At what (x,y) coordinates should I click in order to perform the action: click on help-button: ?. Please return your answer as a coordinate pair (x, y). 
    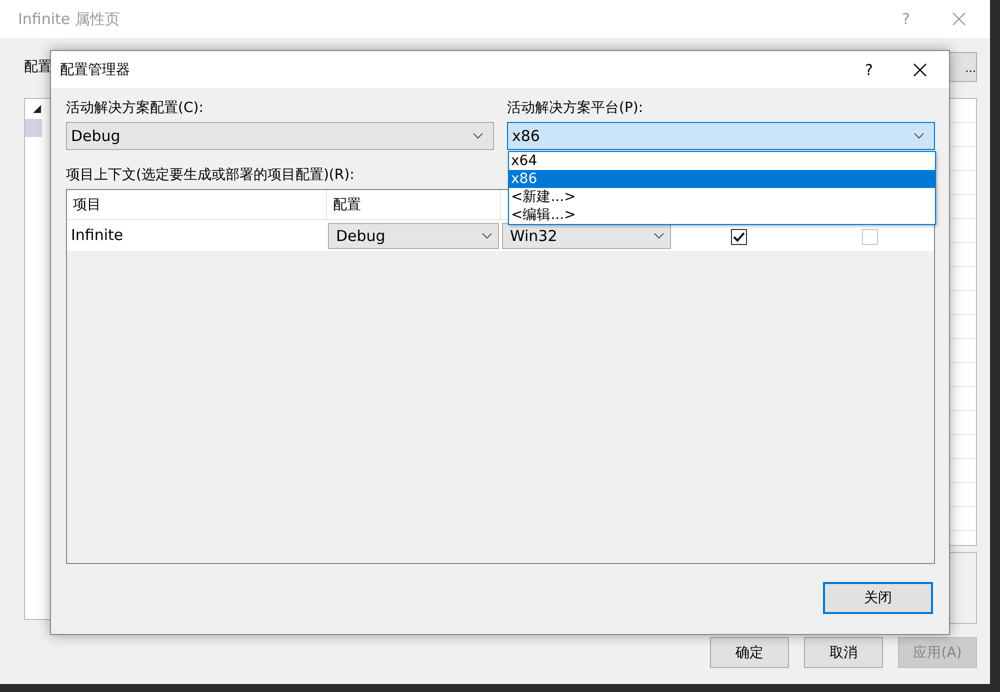
    Looking at the image, I should click on (869, 69).